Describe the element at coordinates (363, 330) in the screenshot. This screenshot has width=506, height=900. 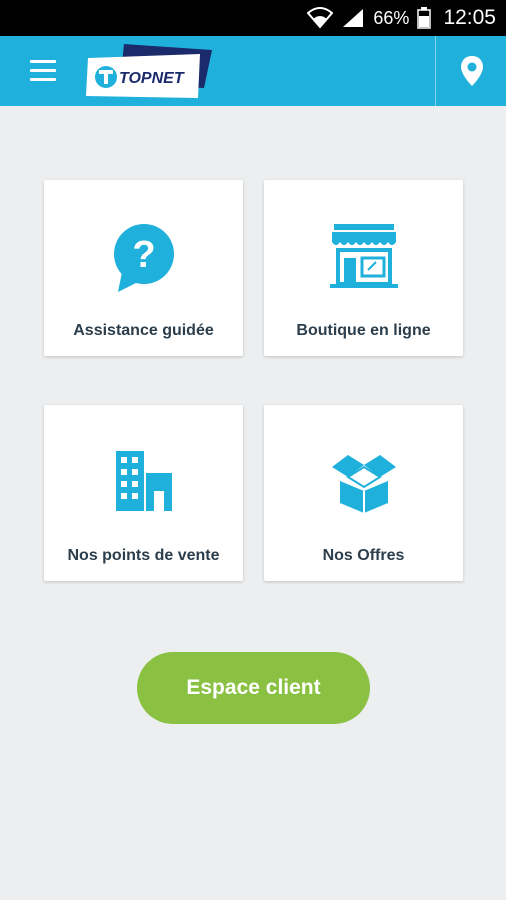
I see `card-label: Boutique en ligne` at that location.